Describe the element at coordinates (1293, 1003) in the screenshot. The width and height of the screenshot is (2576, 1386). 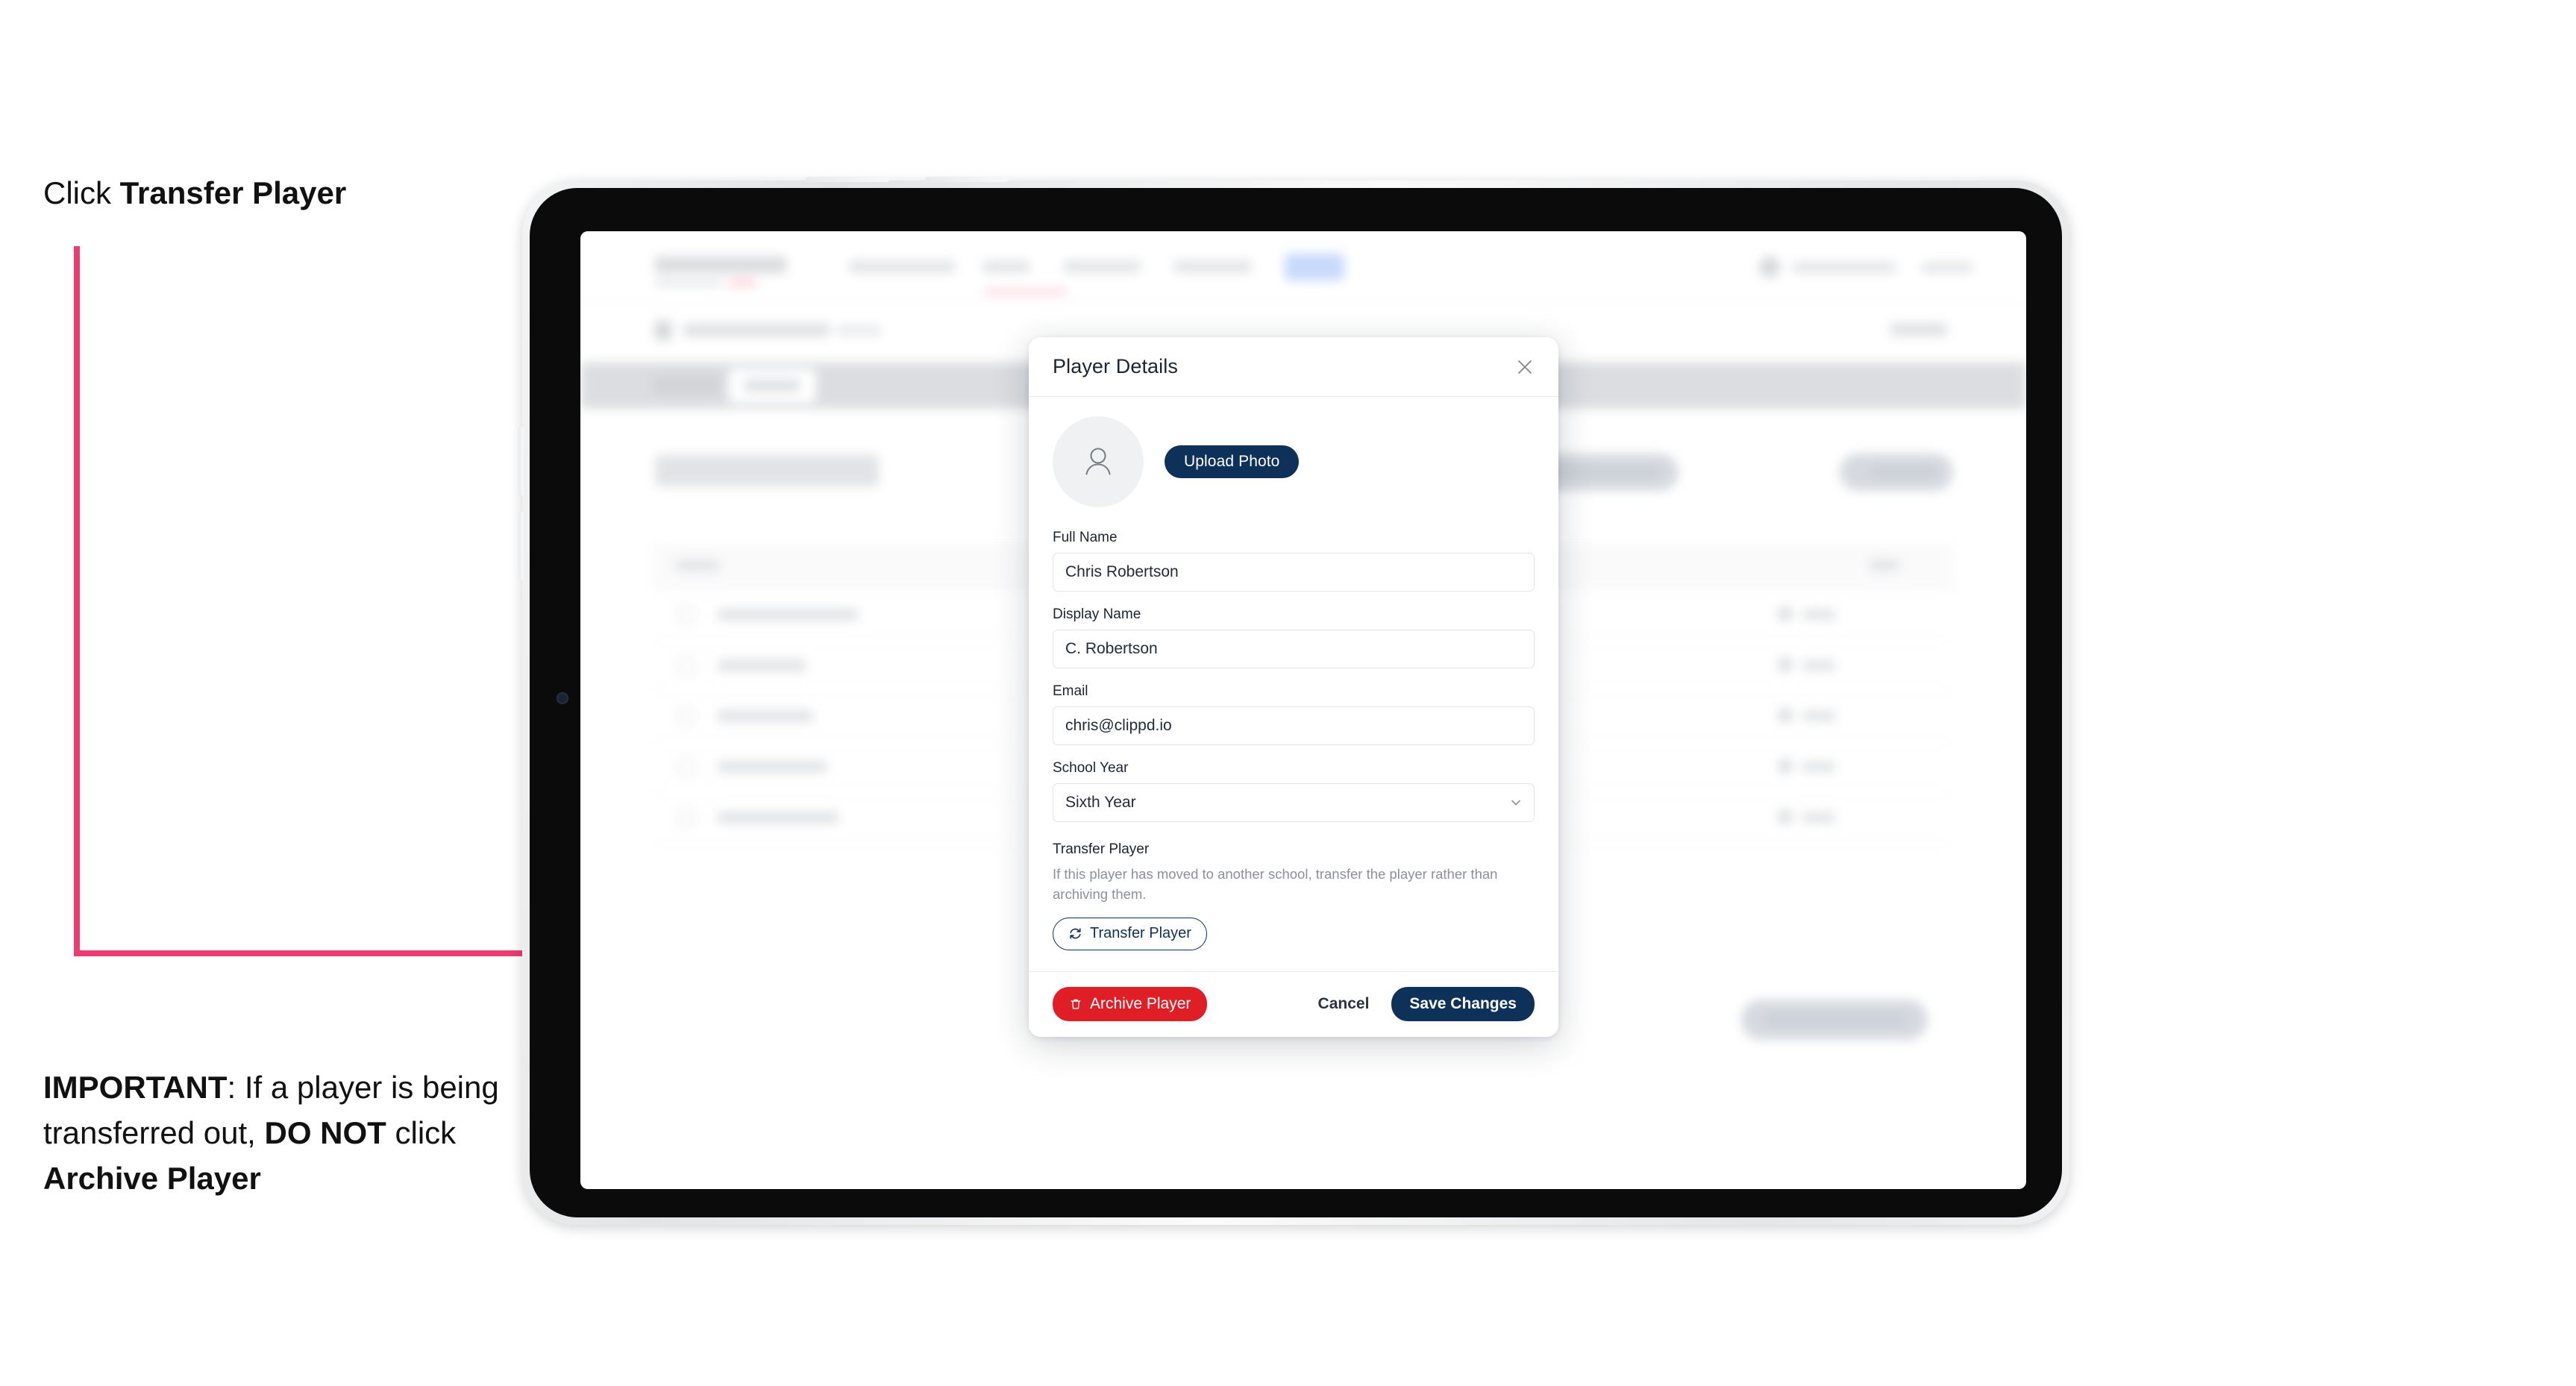
I see `modal-footer: Archive Player Cancel Save Changes` at that location.